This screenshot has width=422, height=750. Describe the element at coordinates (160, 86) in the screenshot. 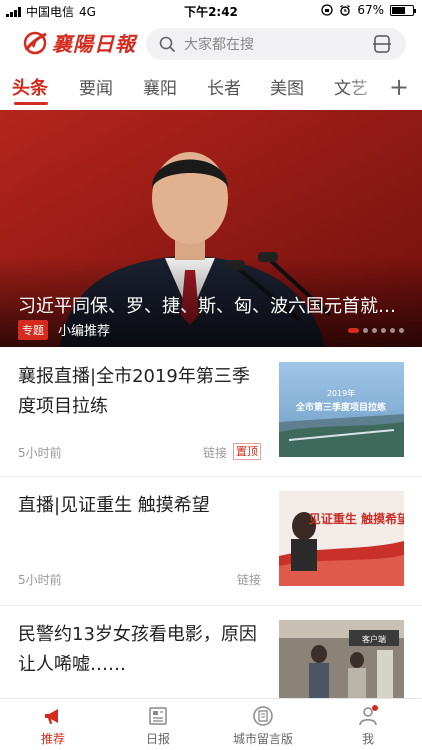

I see `tab-xiangyang: 襄阳` at that location.